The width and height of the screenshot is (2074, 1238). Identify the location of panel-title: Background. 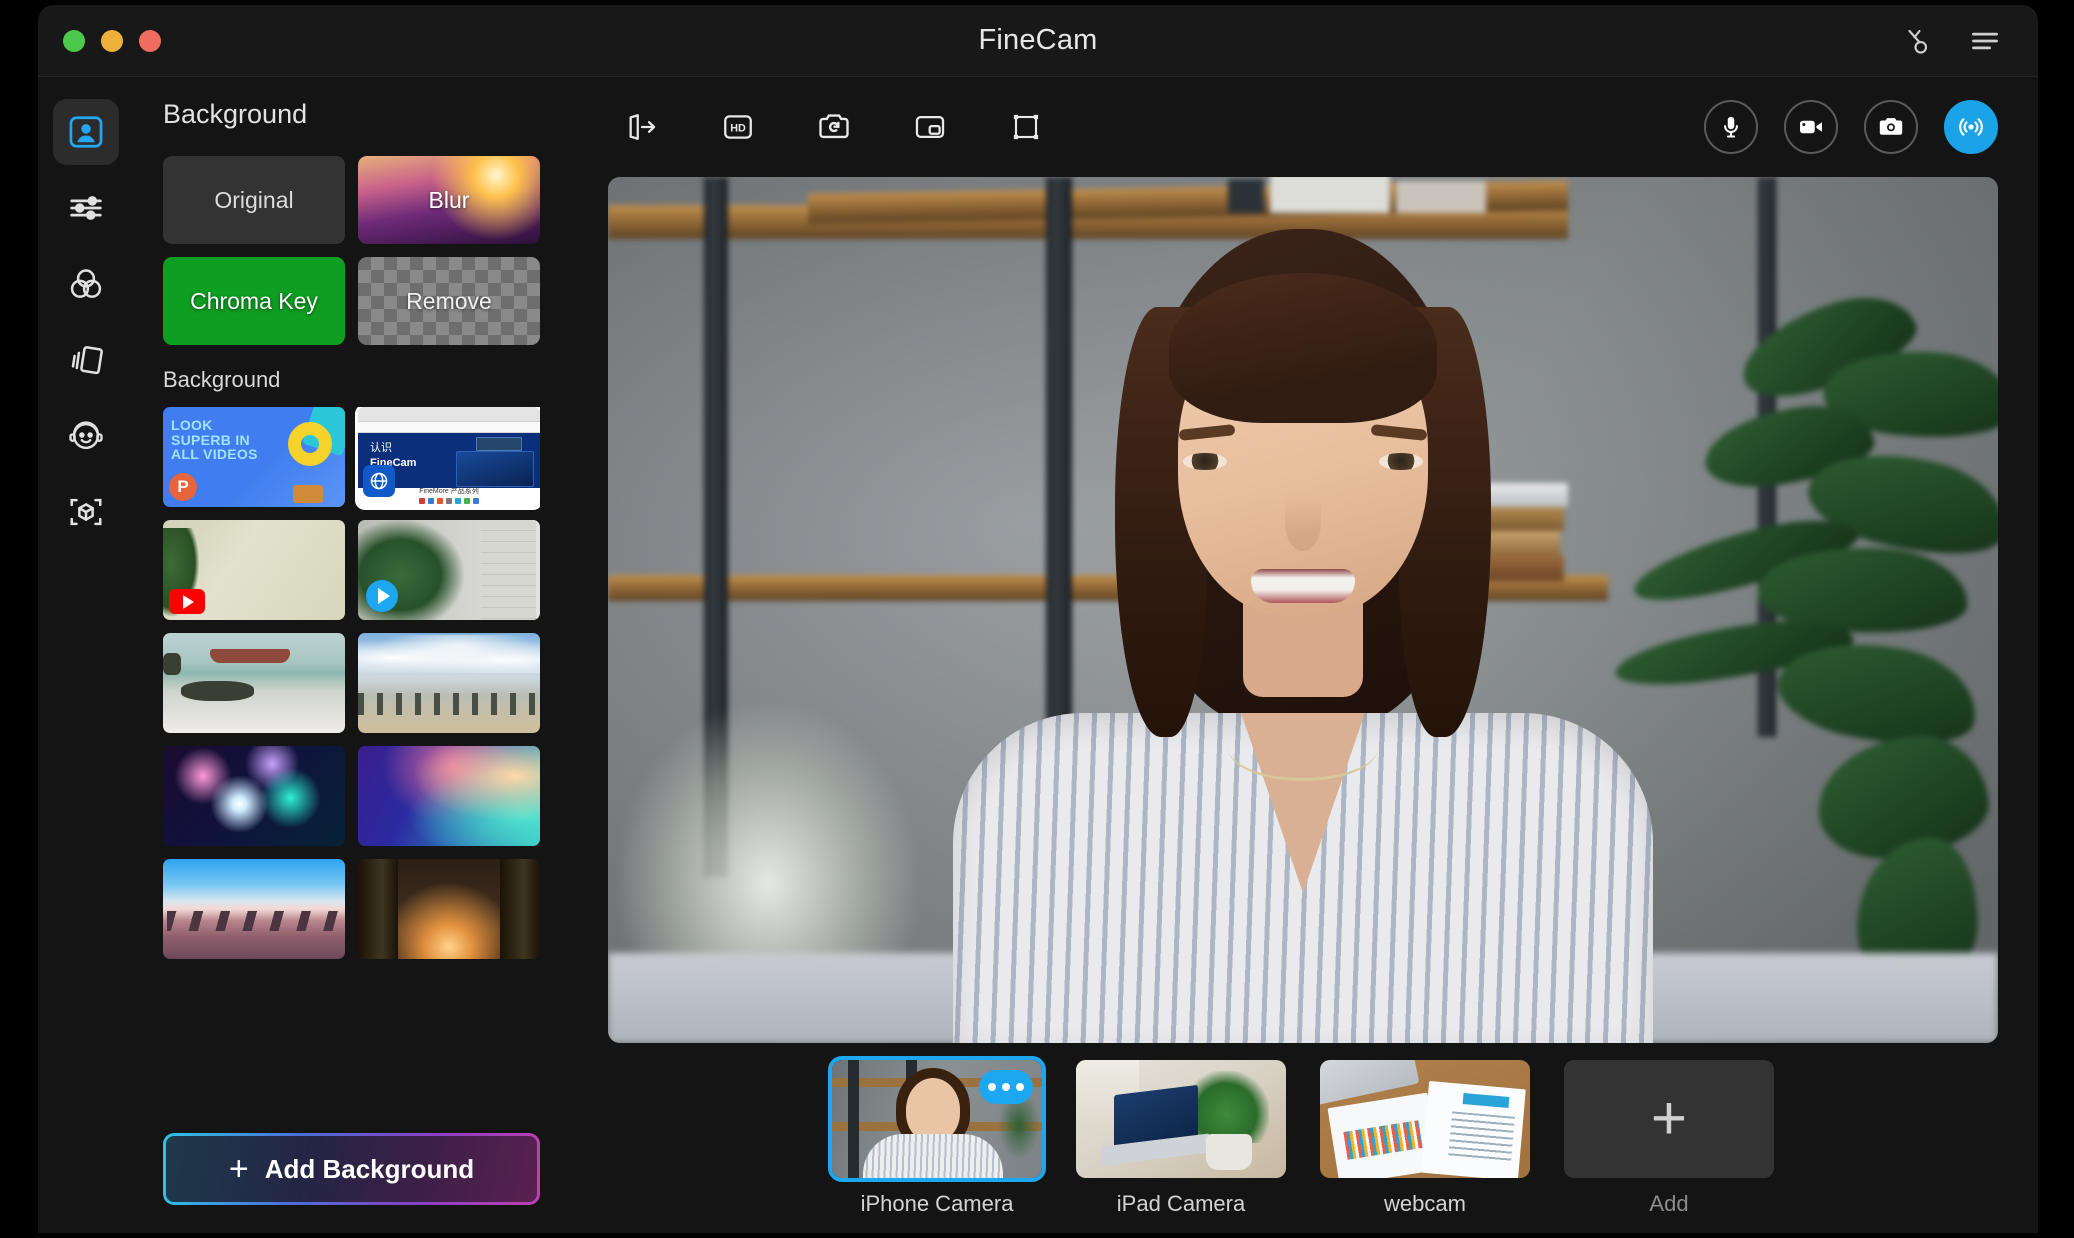
(235, 114).